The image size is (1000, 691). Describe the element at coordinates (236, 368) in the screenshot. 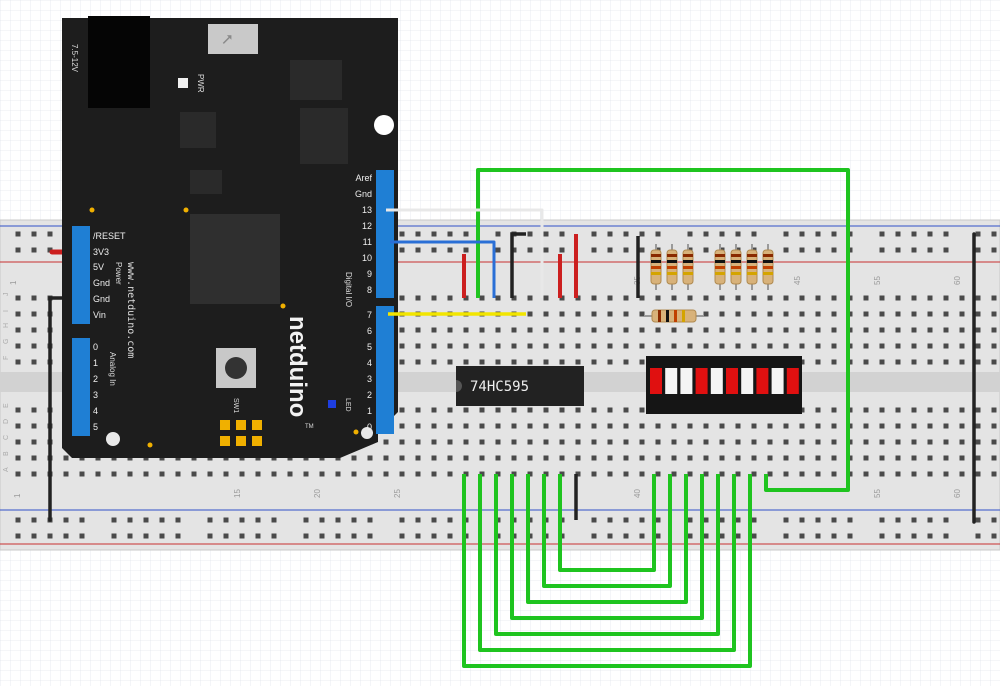

I see `reset-switch-button` at that location.